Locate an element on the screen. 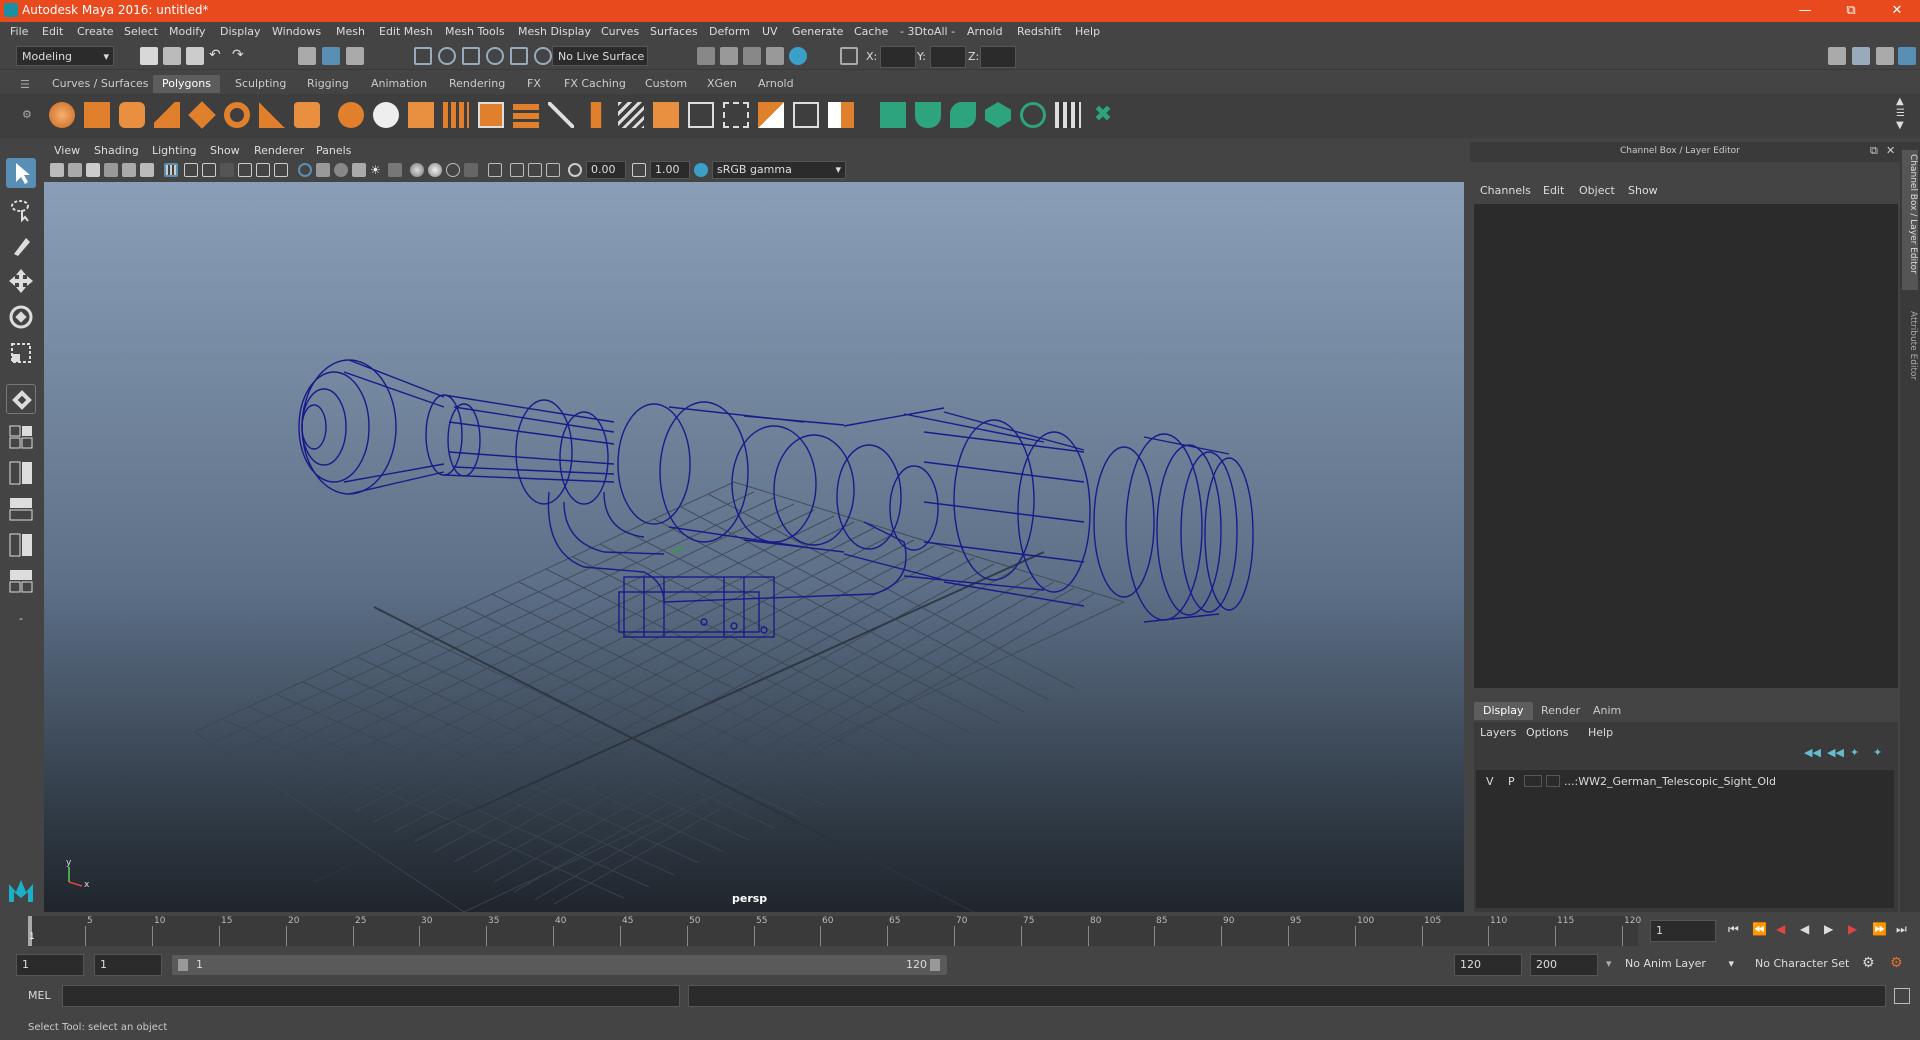 The image size is (1920, 1040). auto-key-icon: ⚙ is located at coordinates (1868, 963).